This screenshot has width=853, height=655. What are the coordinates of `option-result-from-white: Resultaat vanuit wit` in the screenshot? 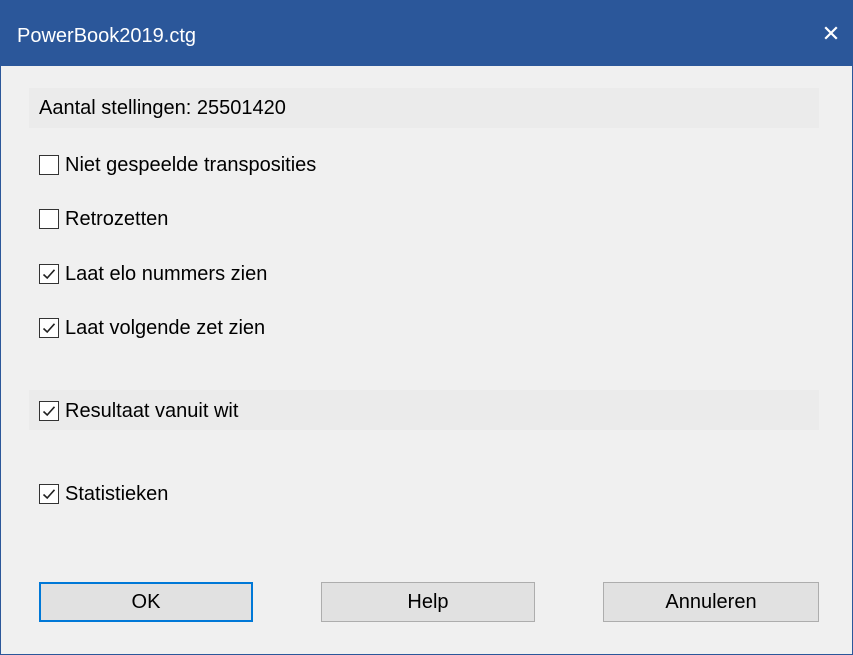 It's located at (138, 411).